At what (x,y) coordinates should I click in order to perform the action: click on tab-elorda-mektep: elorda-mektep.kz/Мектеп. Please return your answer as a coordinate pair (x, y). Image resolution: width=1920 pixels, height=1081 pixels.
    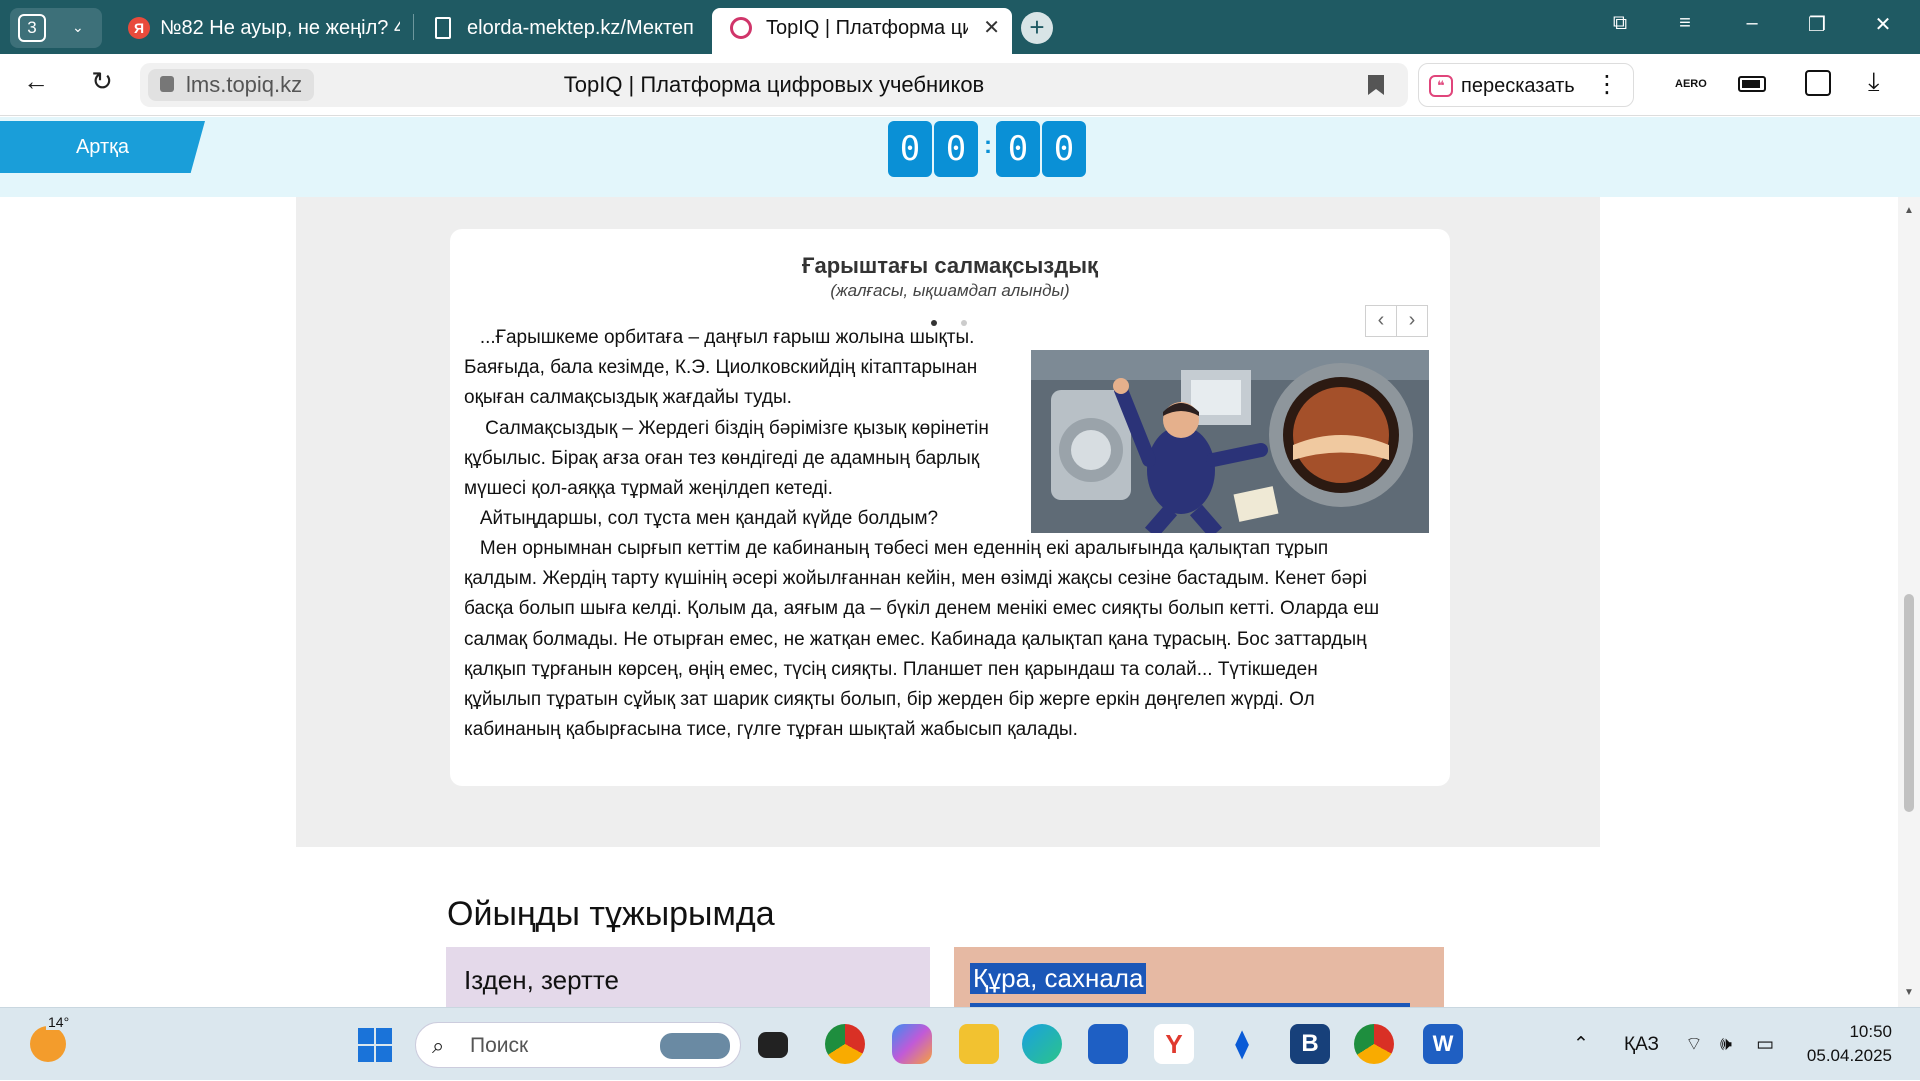
    Looking at the image, I should click on (564, 28).